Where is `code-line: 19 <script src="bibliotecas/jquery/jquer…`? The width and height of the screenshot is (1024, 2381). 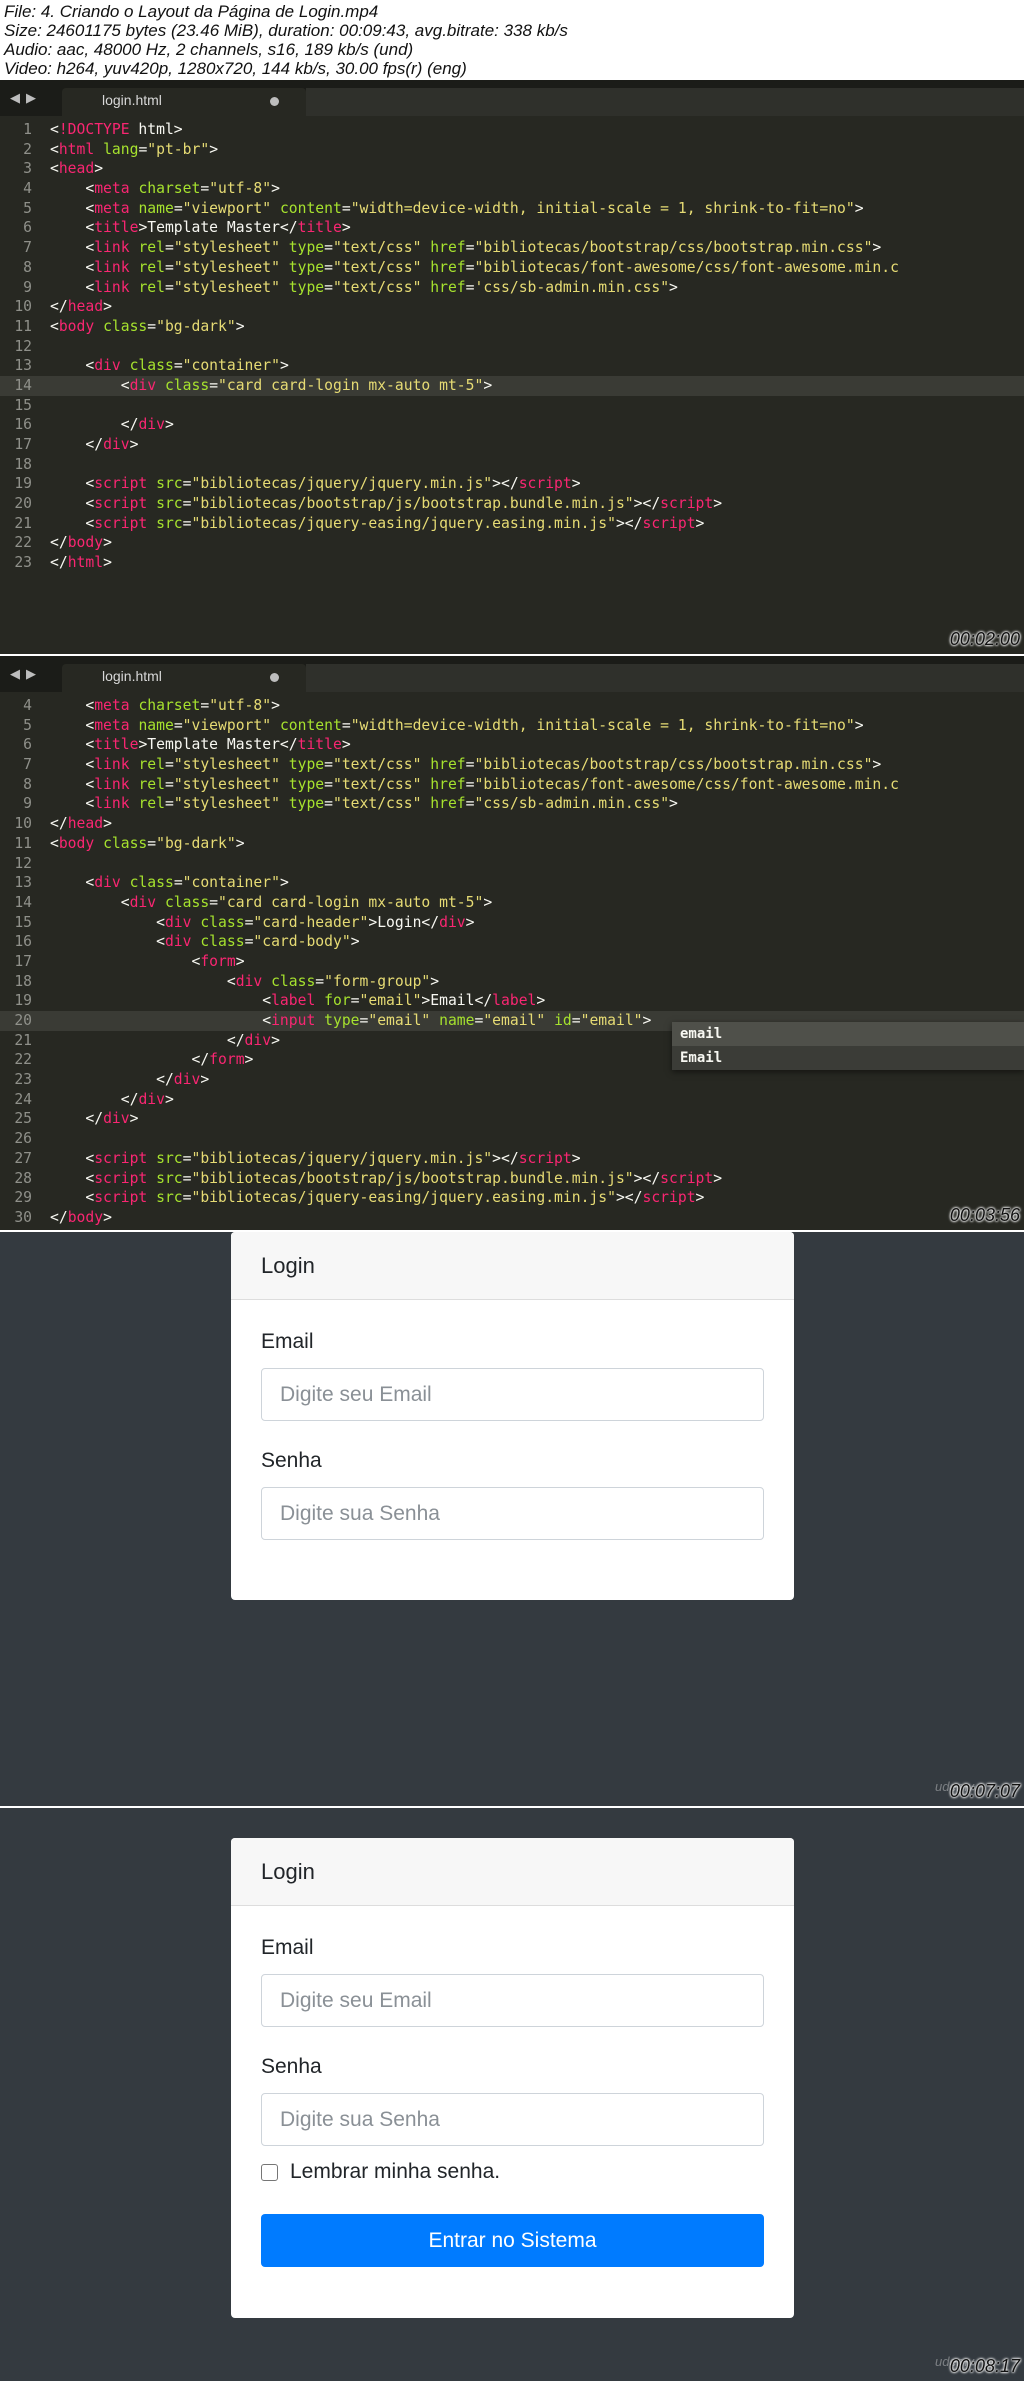
code-line: 19 <script src="bibliotecas/jquery/jquer… is located at coordinates (512, 484).